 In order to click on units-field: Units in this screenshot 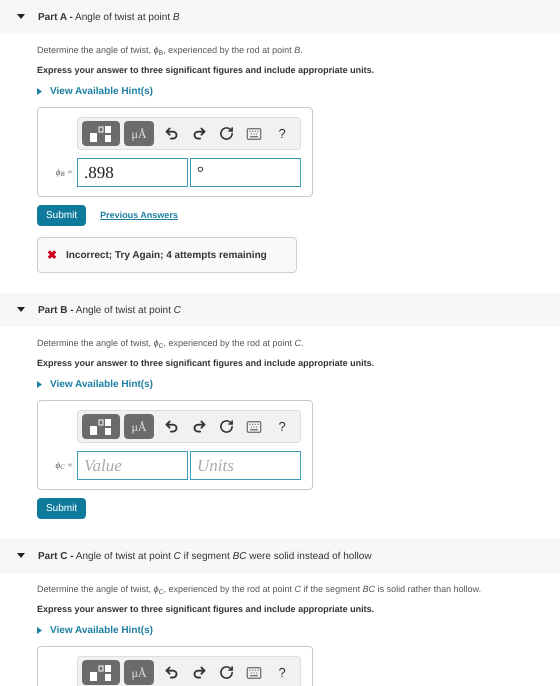, I will do `click(245, 465)`.